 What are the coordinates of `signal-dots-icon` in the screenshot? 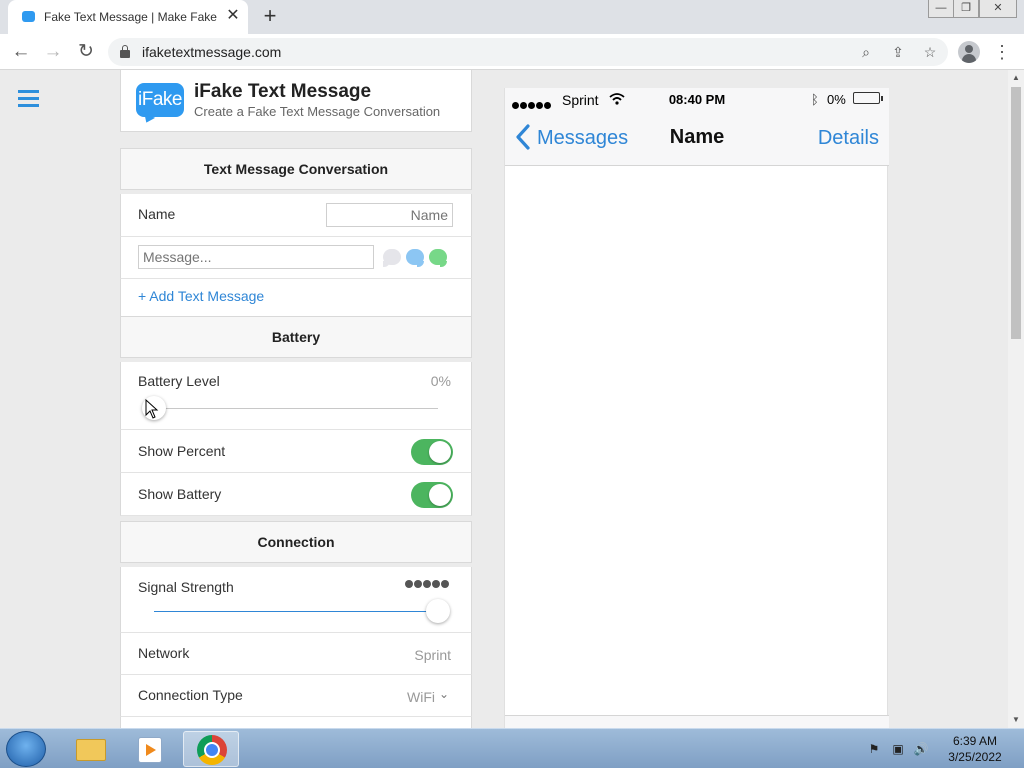 It's located at (426, 585).